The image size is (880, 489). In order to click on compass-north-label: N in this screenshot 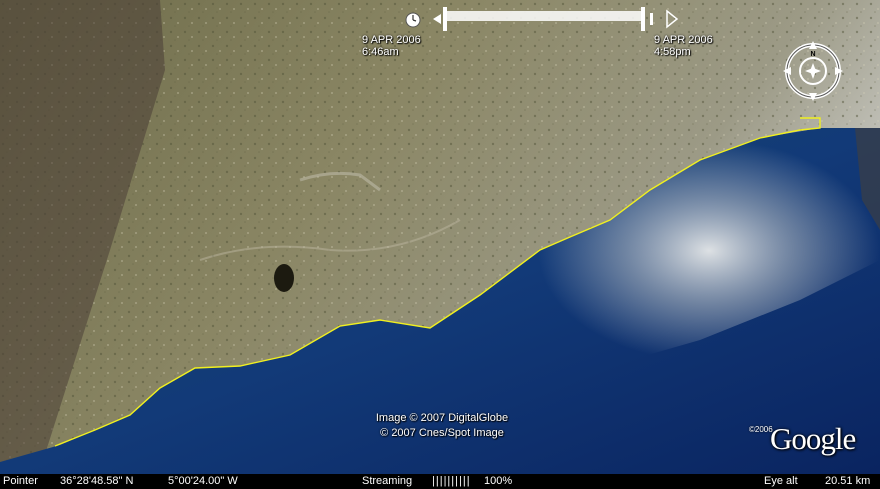, I will do `click(812, 54)`.